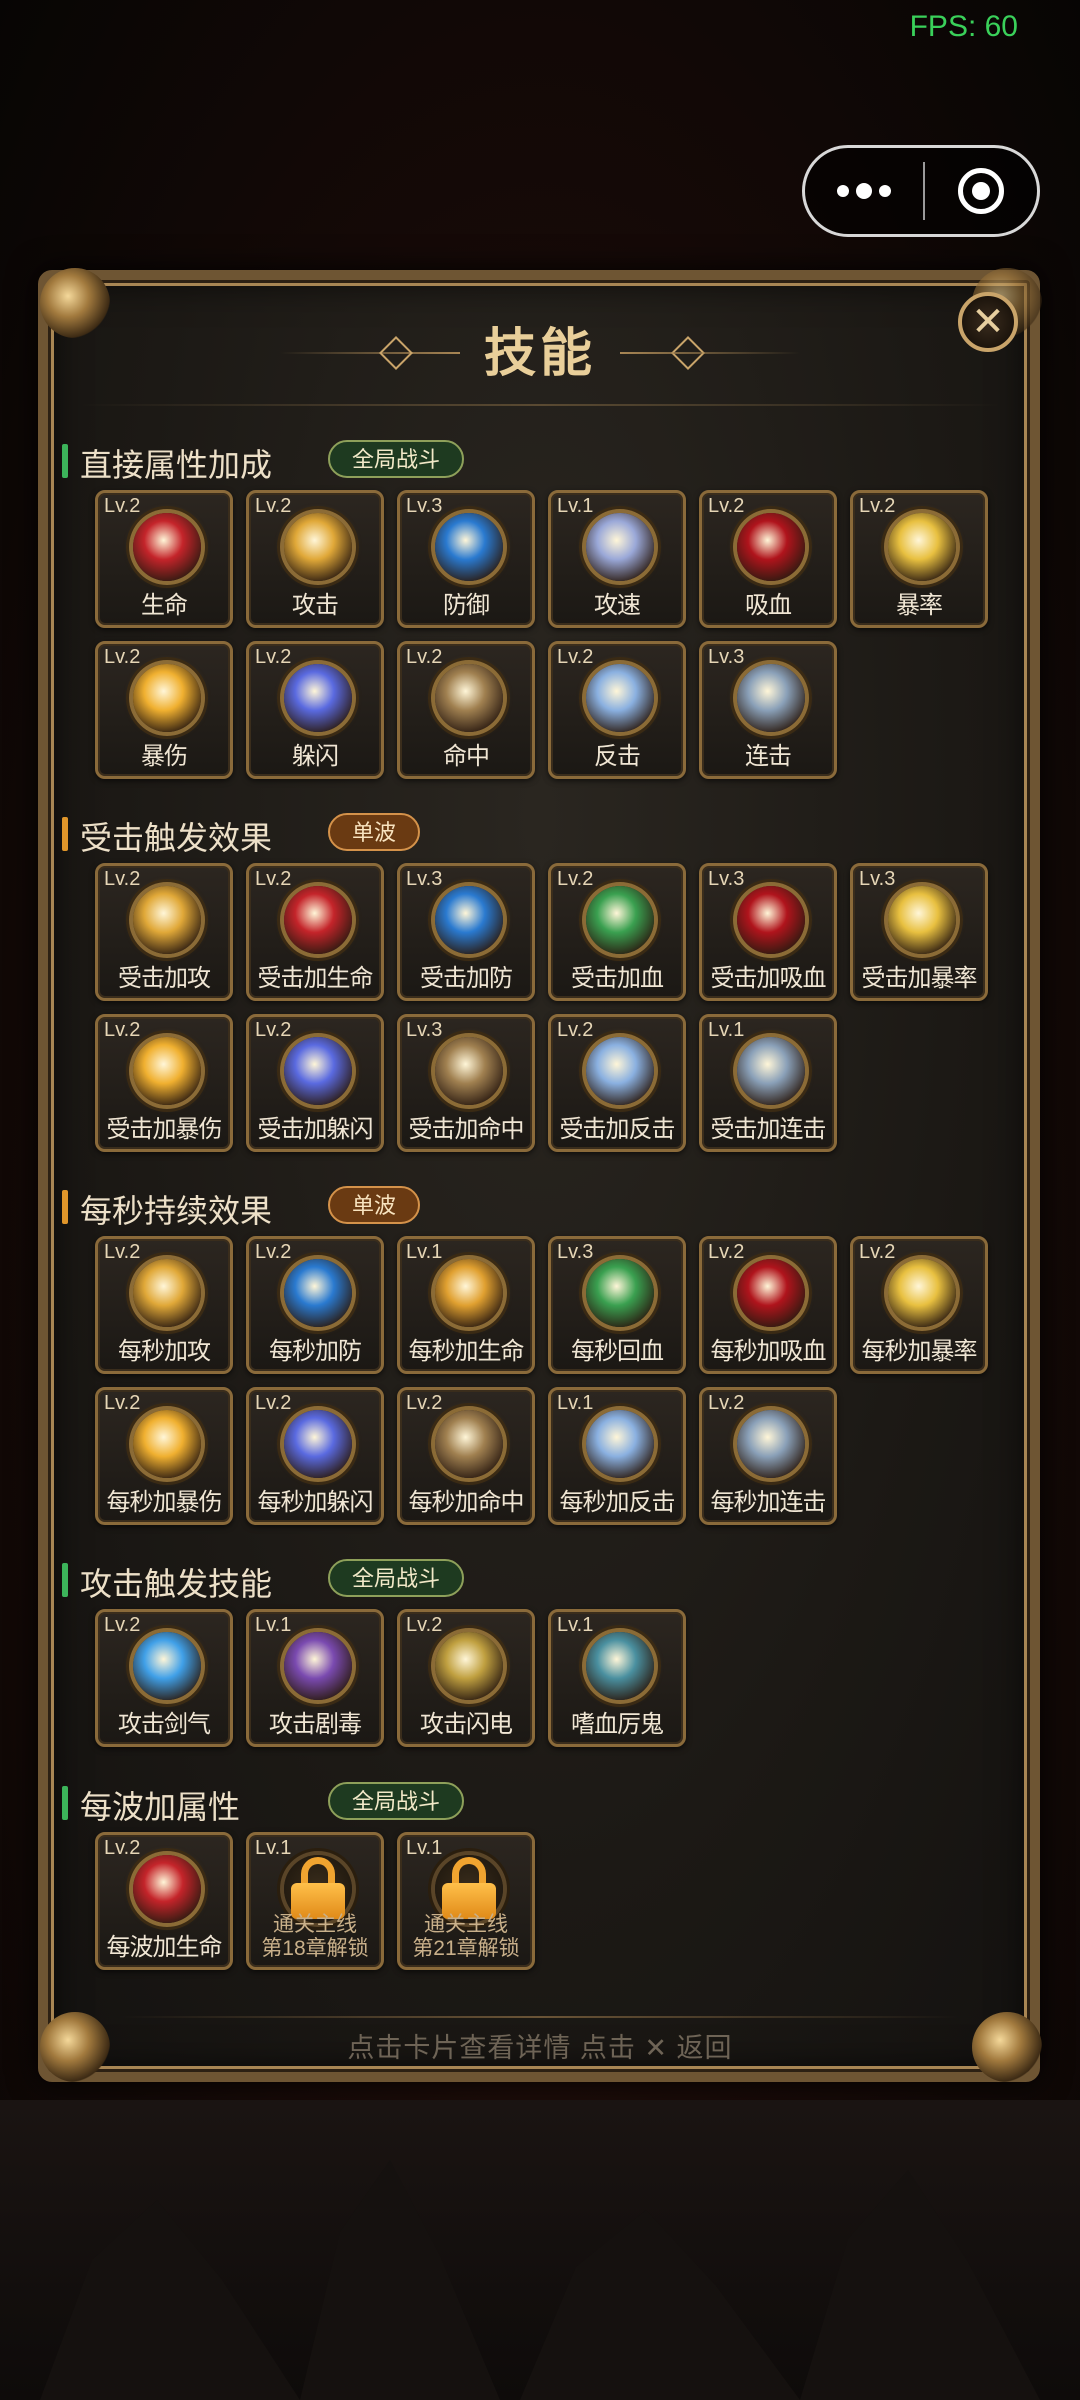 The height and width of the screenshot is (2400, 1080). Describe the element at coordinates (315, 559) in the screenshot. I see `skill-card: Lv.2 攻击` at that location.